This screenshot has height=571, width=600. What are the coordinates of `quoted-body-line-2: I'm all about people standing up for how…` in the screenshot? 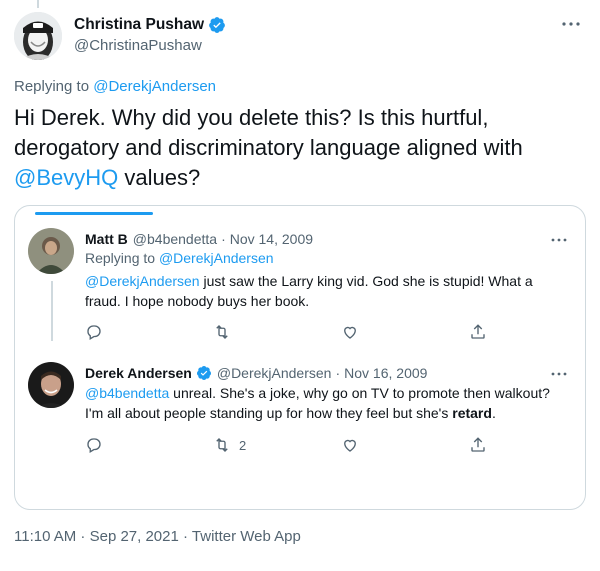 It's located at (330, 413).